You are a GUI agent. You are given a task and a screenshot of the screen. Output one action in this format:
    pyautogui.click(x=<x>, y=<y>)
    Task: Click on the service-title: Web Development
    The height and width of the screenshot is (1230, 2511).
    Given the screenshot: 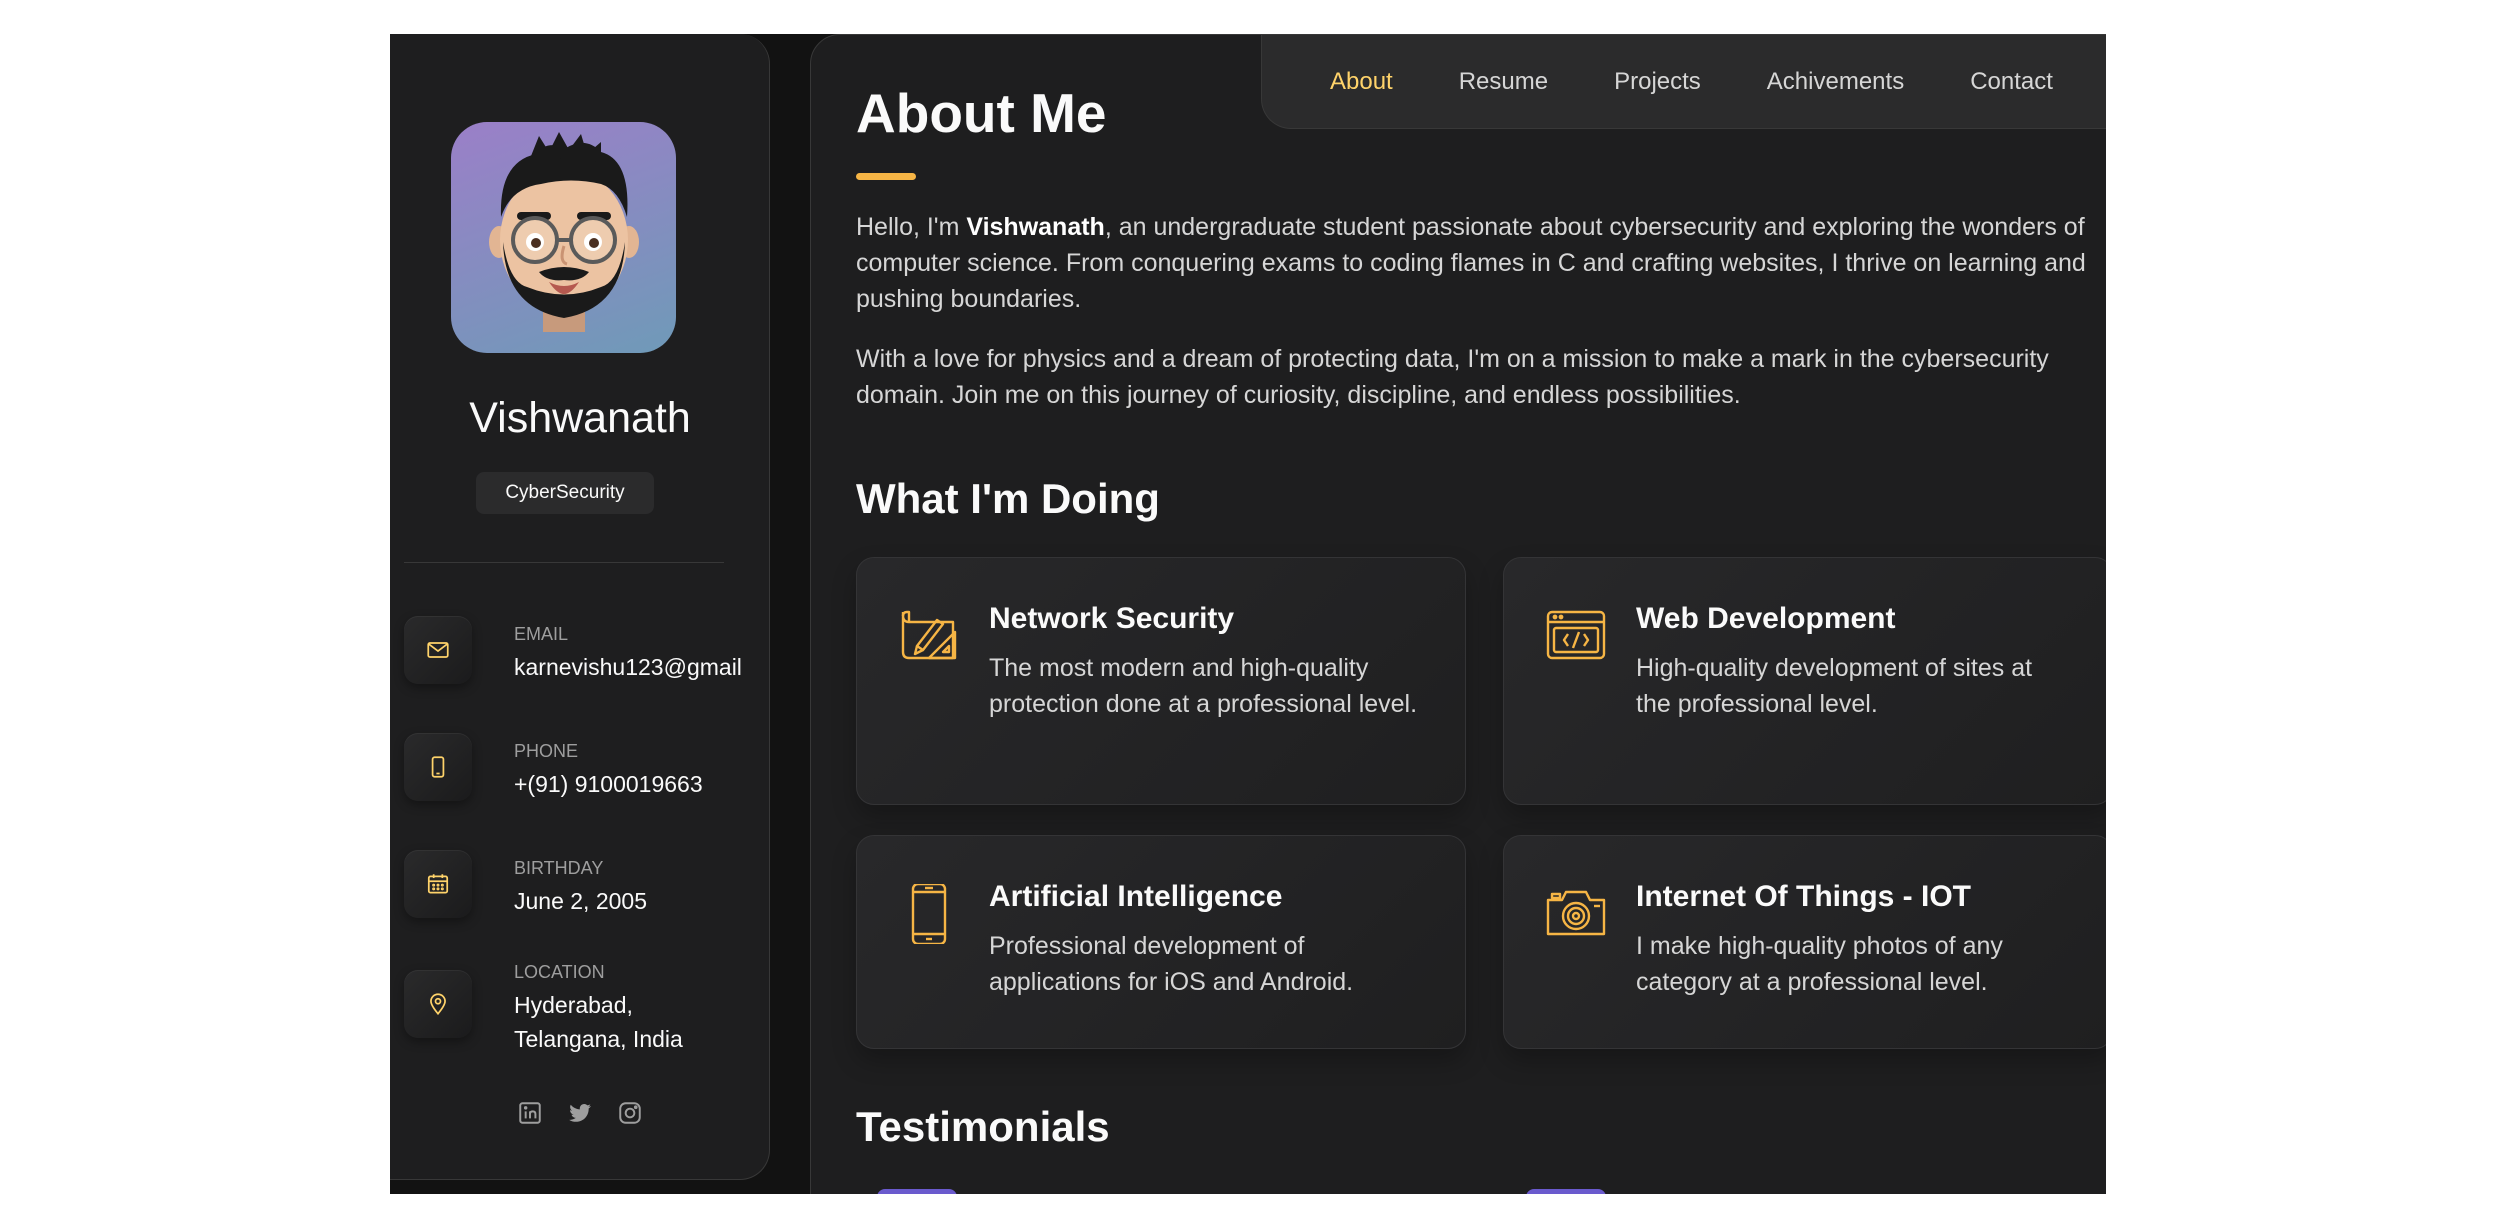 What is the action you would take?
    pyautogui.click(x=1766, y=618)
    